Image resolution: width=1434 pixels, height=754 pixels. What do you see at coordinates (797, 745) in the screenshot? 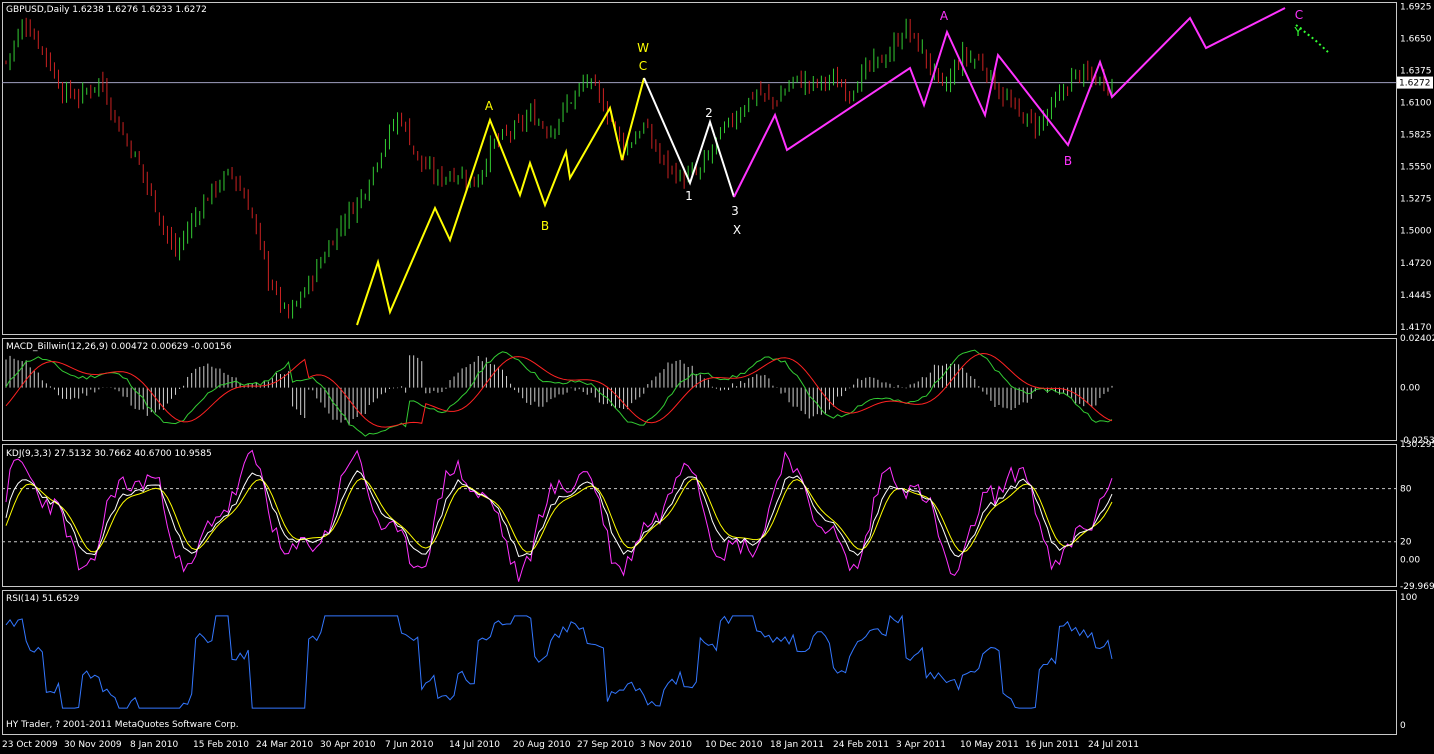
I see `x-tick-label: 18 Jan 2011` at bounding box center [797, 745].